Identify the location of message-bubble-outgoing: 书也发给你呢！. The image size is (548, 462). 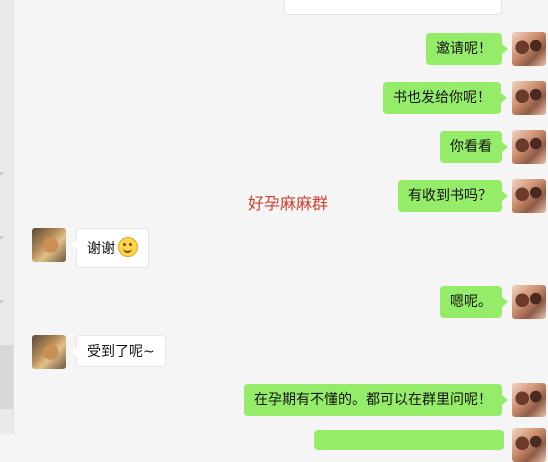
(445, 98).